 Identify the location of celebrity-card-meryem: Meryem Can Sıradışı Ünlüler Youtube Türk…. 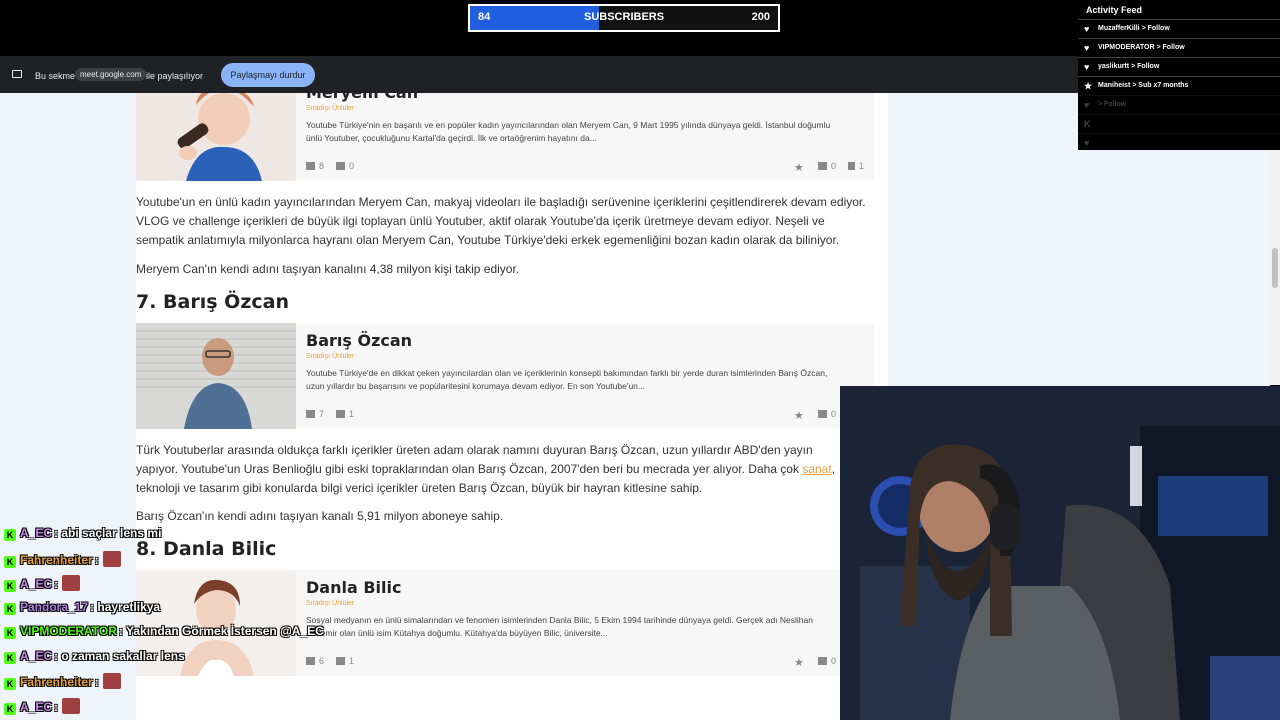
(505, 137).